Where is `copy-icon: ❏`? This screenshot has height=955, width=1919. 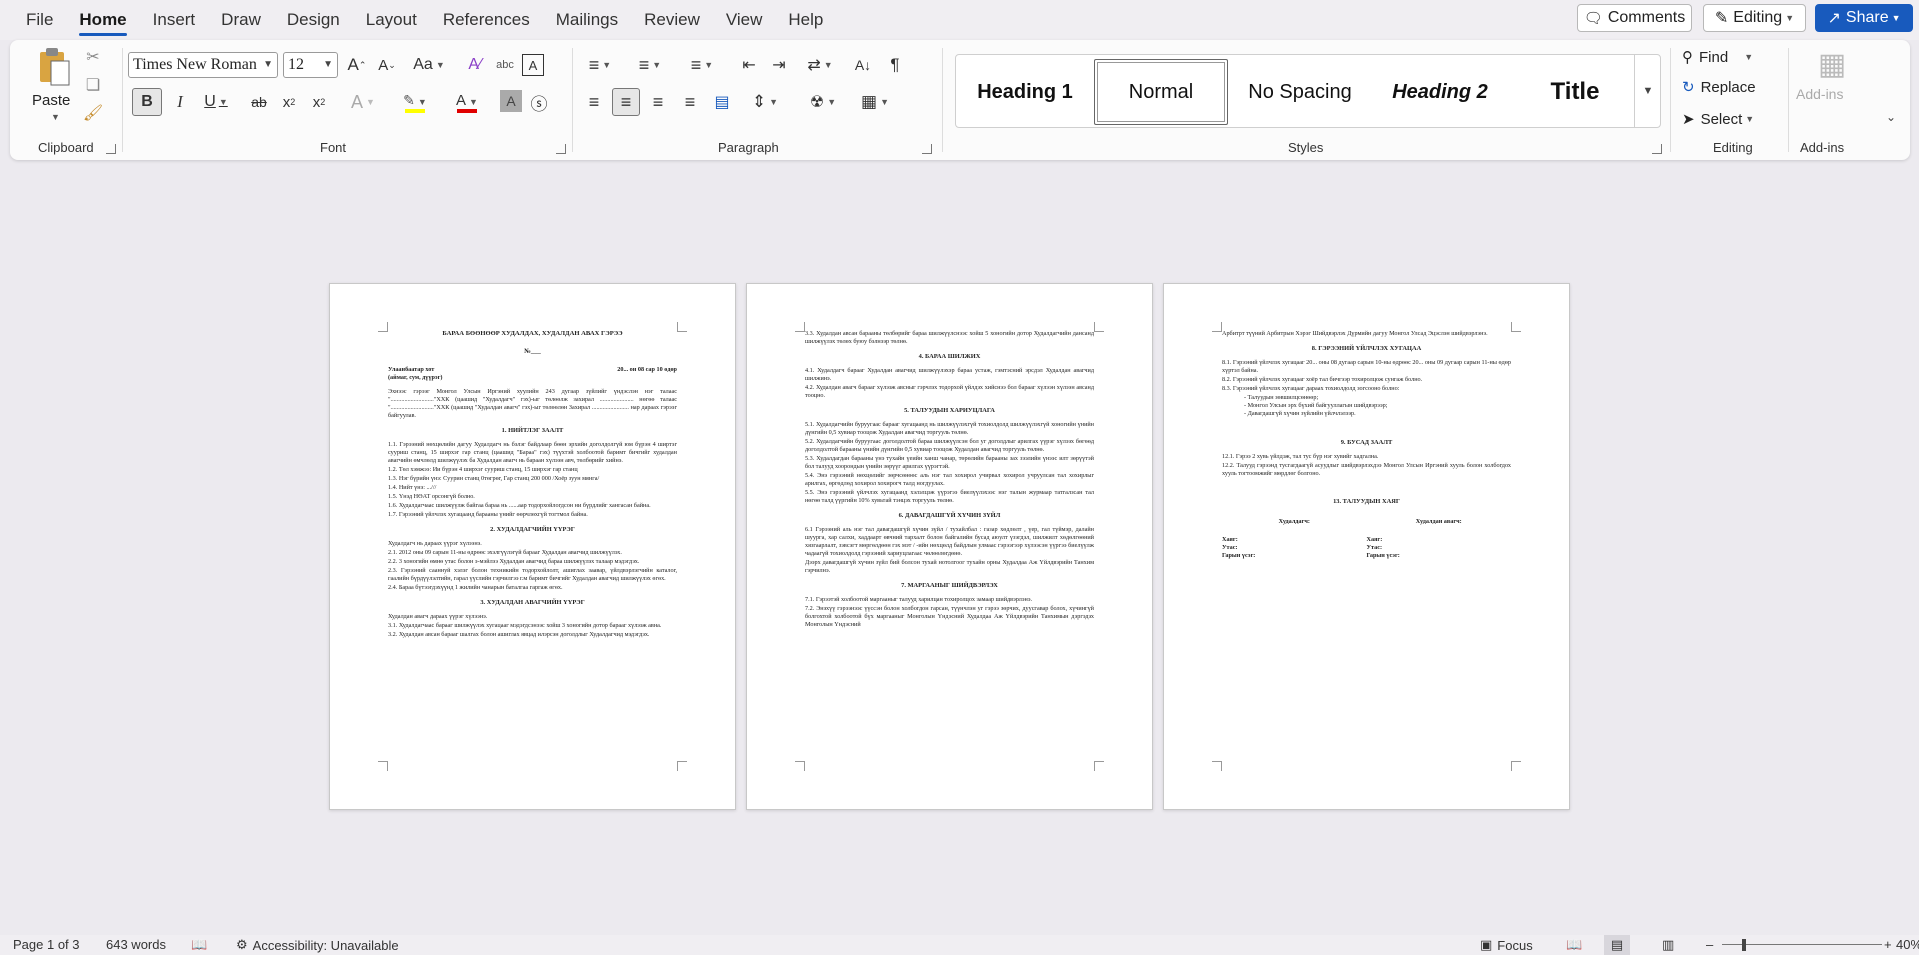
copy-icon: ❏ is located at coordinates (93, 85).